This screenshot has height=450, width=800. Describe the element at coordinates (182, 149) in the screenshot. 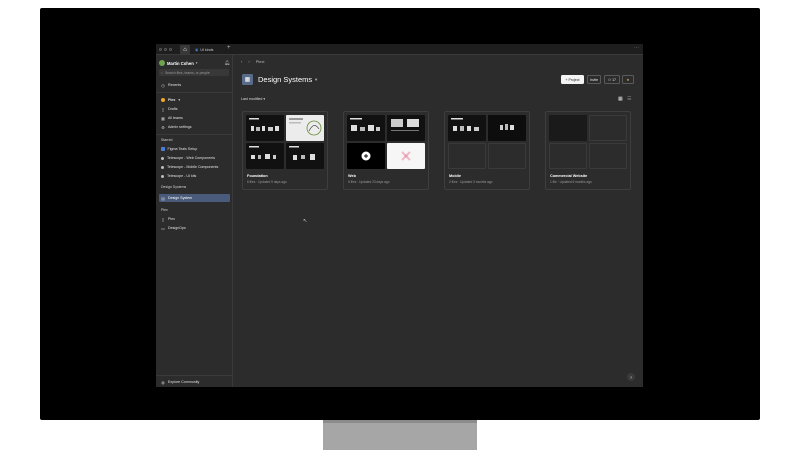

I see `sidebar-item-label: Figma Teals Setup` at that location.